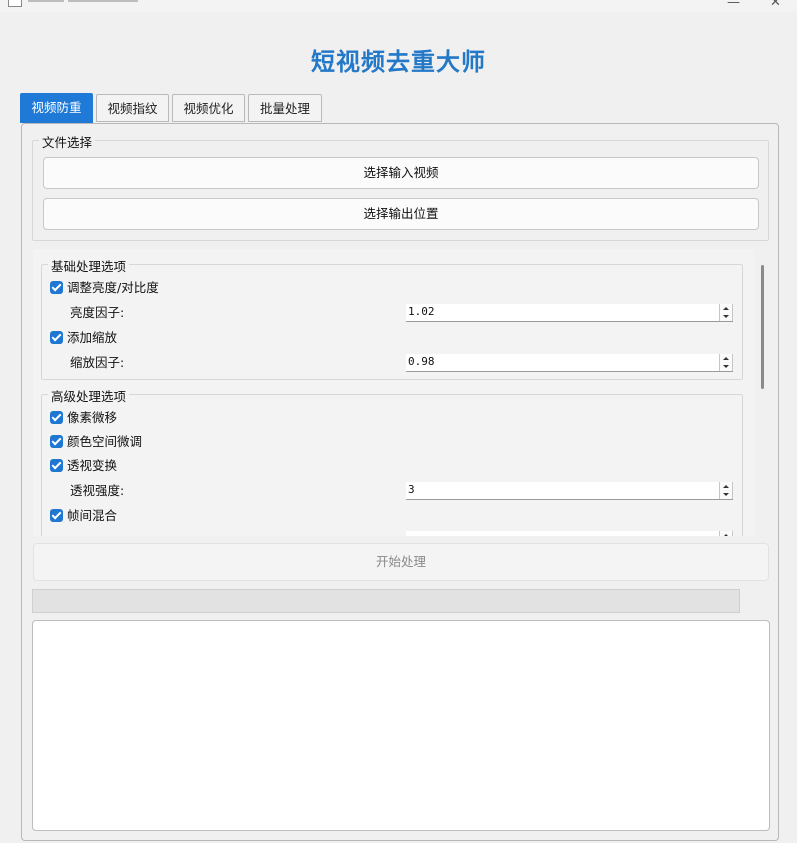 This screenshot has height=843, width=797. Describe the element at coordinates (56, 108) in the screenshot. I see `tab-video-antidup: 视频防重` at that location.